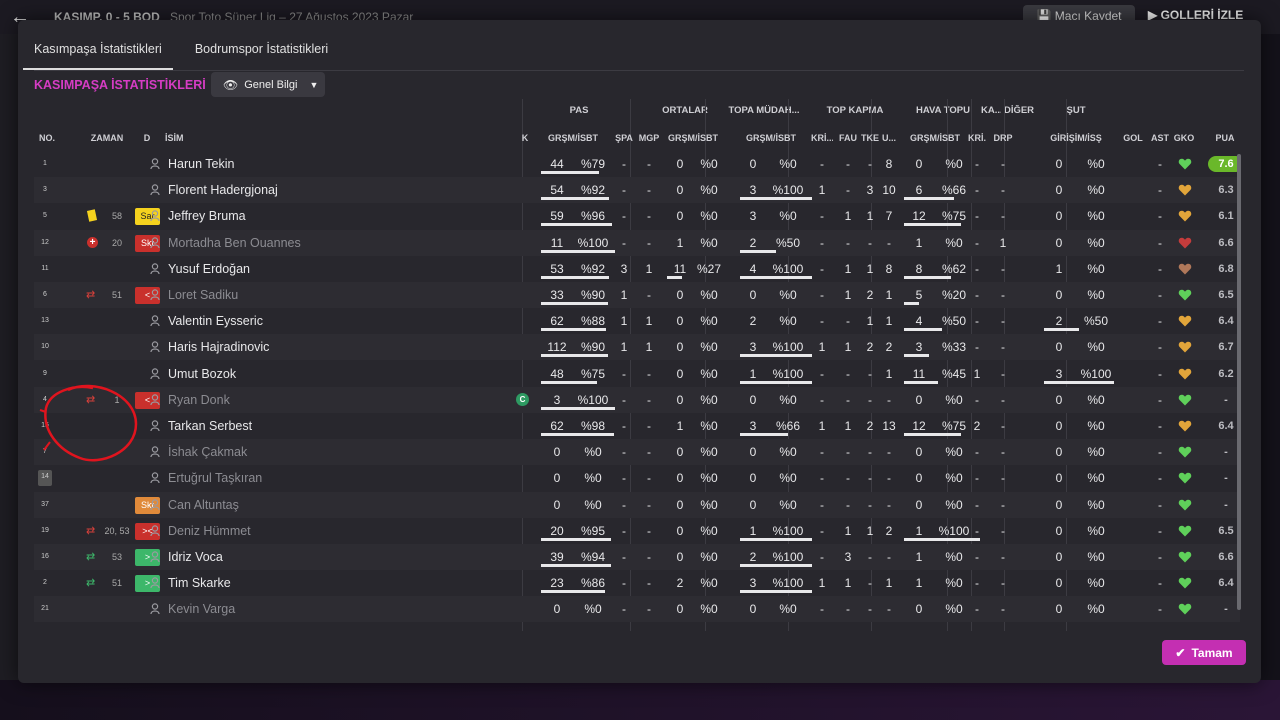 The image size is (1280, 720). Describe the element at coordinates (649, 347) in the screenshot. I see `mgp-value: 1` at that location.